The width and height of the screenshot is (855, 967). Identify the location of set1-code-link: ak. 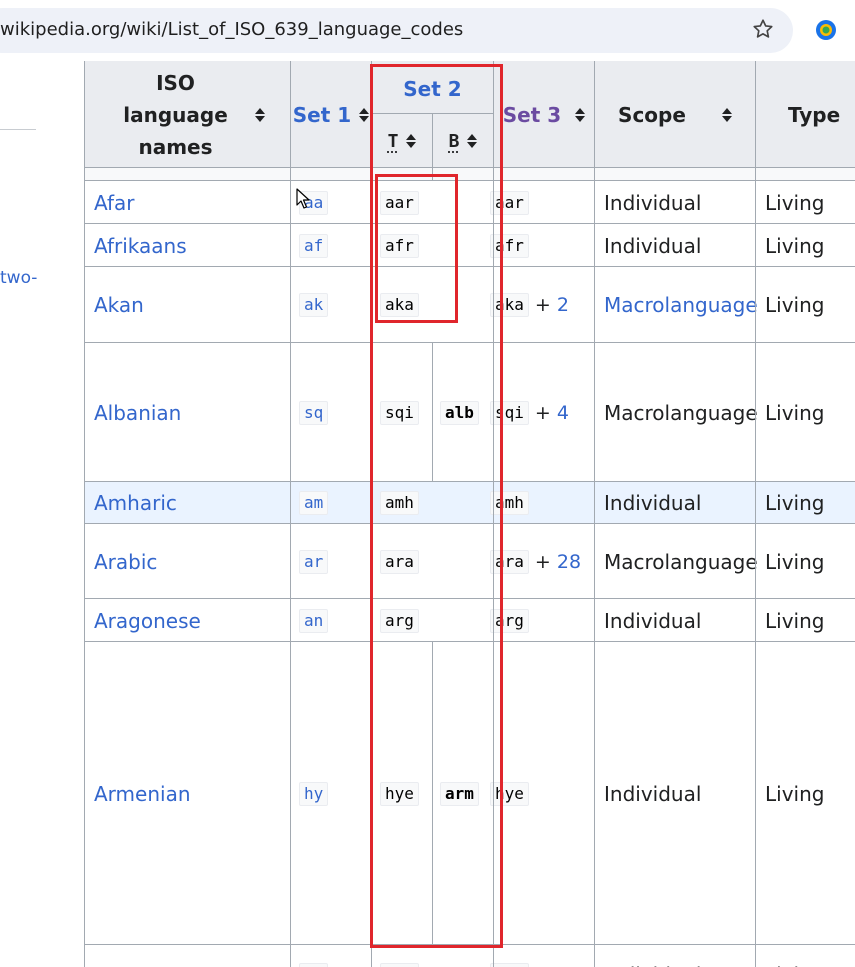
(314, 305).